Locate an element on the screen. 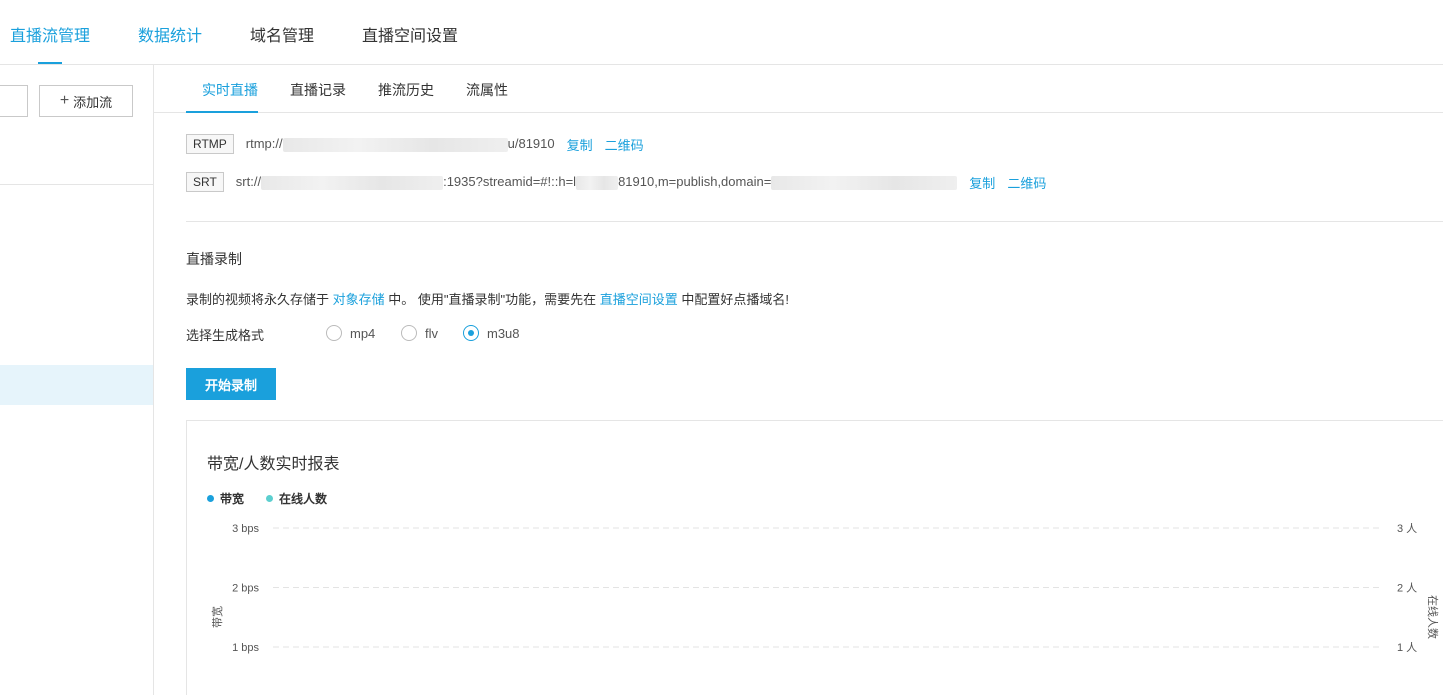 The image size is (1443, 695). format-label: 选择生成格式 is located at coordinates (225, 335).